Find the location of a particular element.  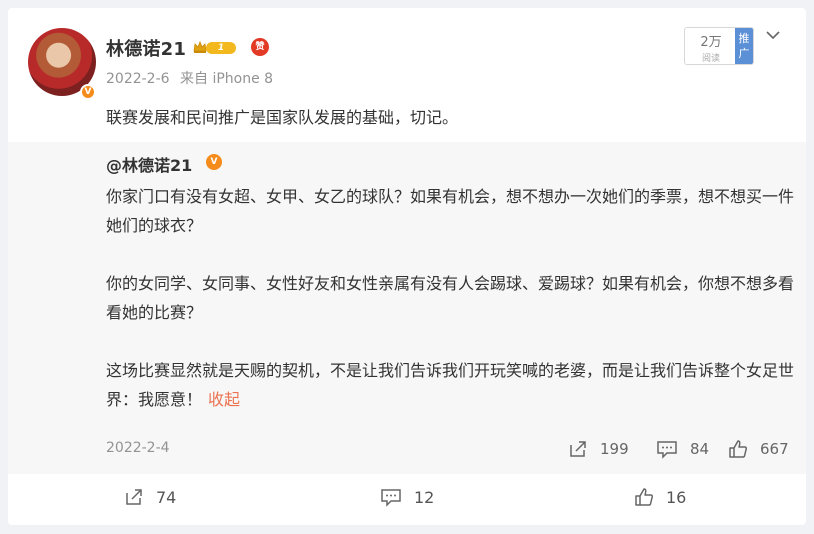

read-count-label: 阅读 is located at coordinates (710, 59).